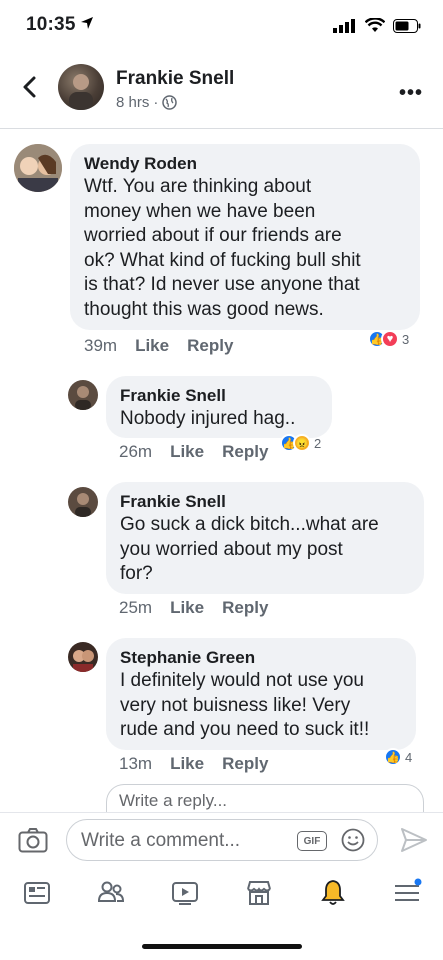 The height and width of the screenshot is (960, 443). I want to click on signal-icon, so click(344, 25).